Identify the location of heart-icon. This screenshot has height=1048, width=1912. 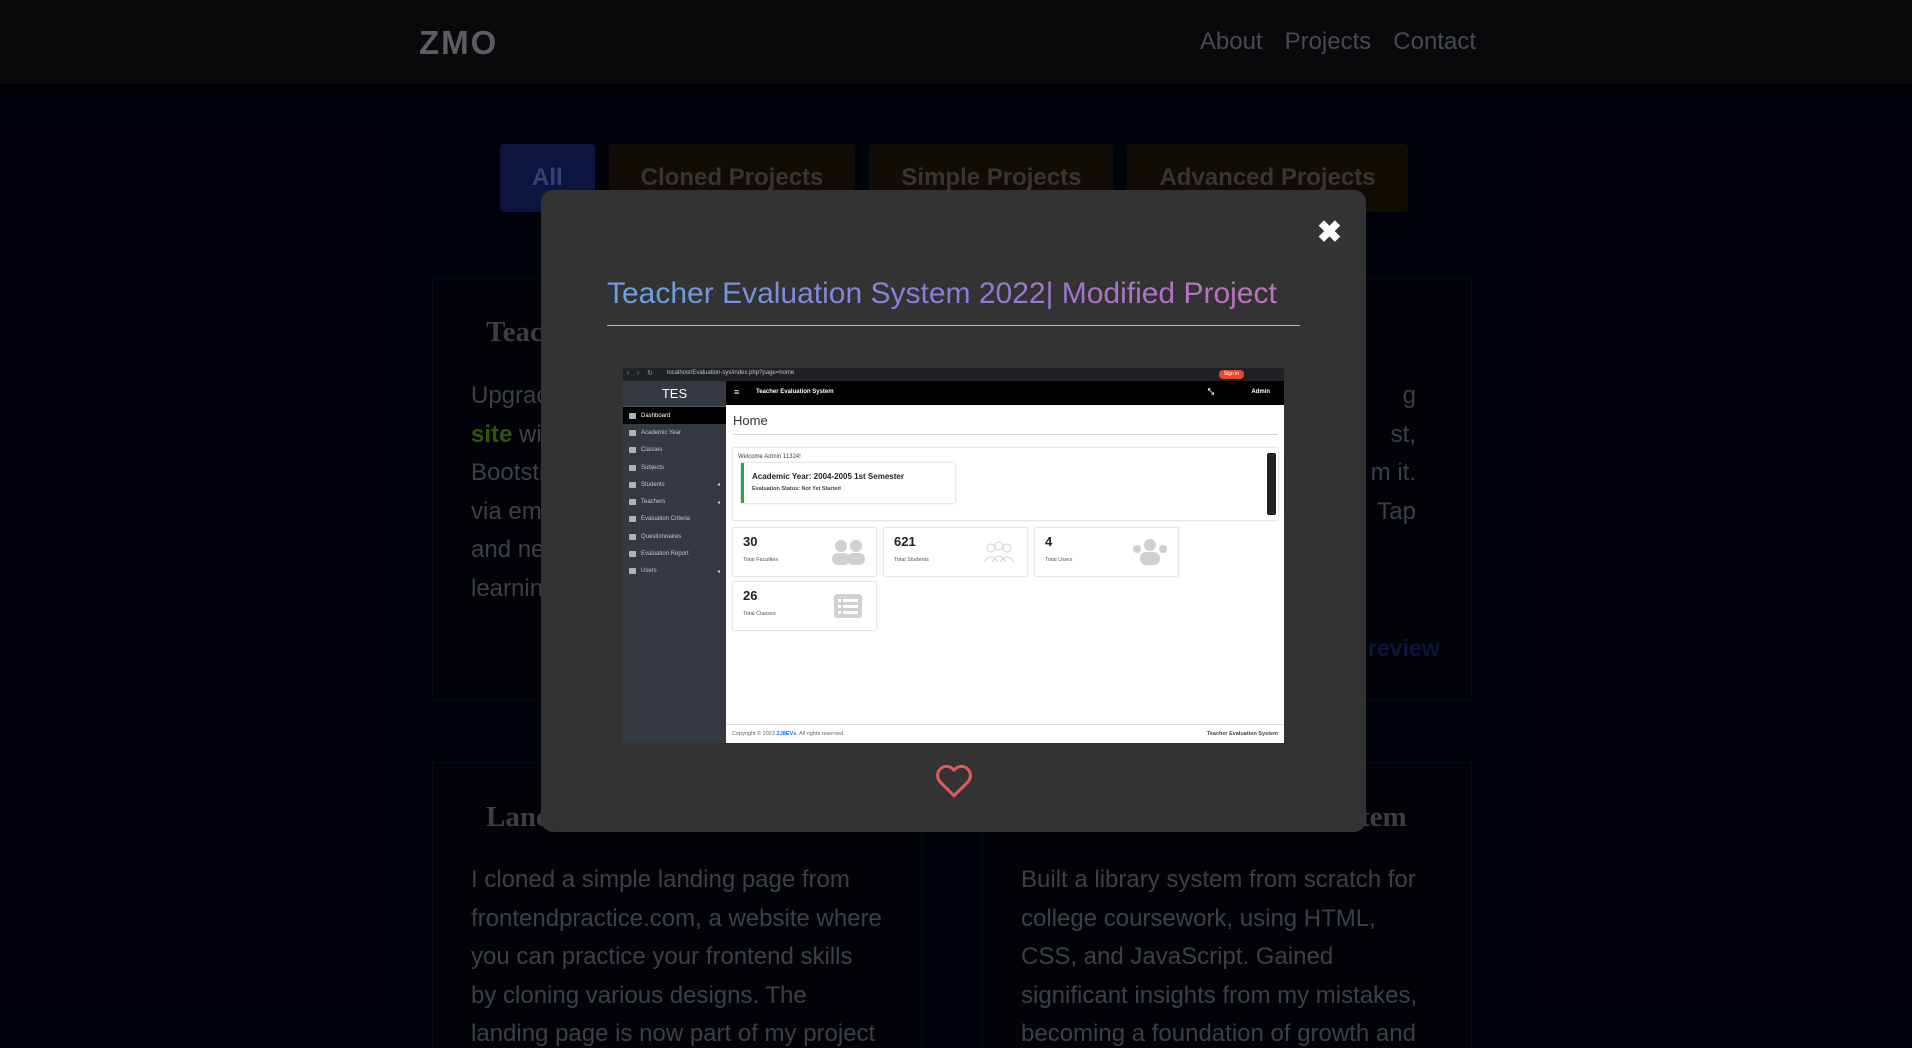
(954, 781).